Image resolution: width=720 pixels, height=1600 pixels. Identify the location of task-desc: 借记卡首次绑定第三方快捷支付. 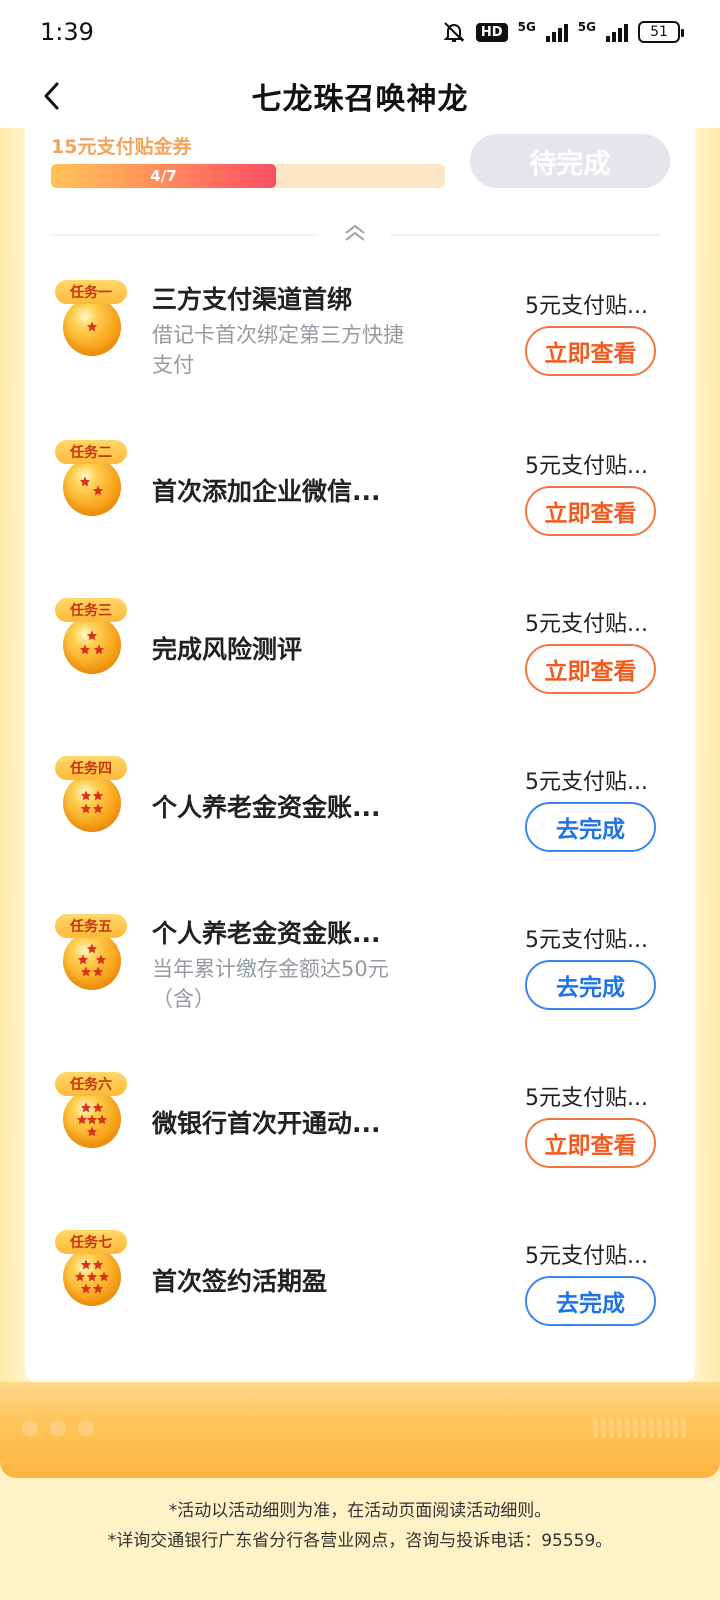
(278, 350).